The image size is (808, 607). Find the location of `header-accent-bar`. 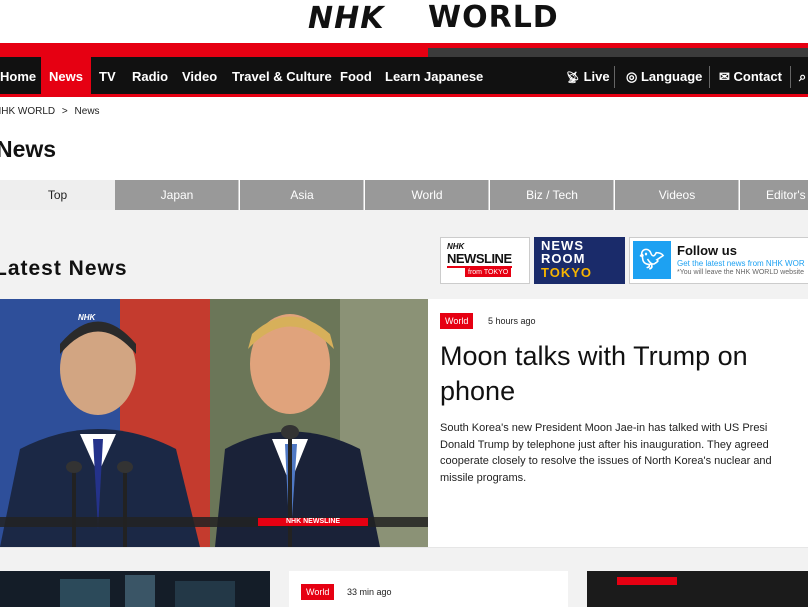

header-accent-bar is located at coordinates (214, 52).